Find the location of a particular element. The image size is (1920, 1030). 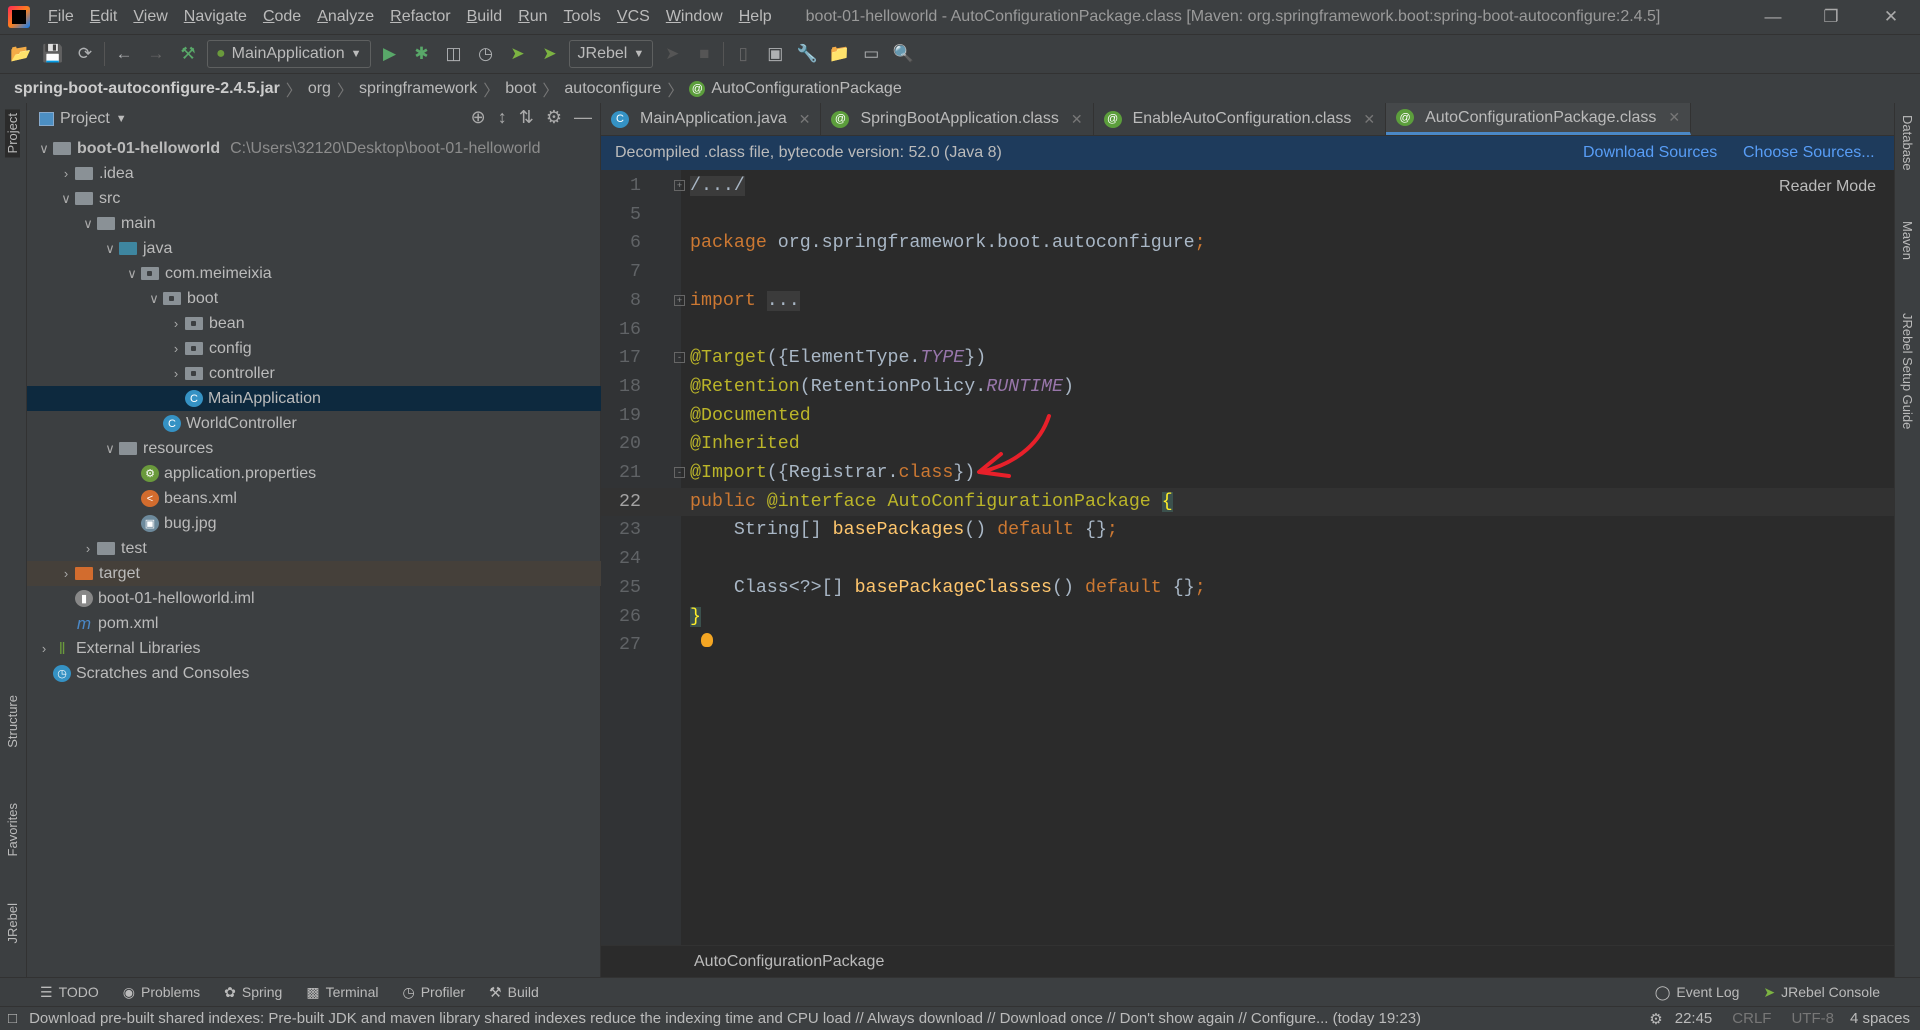

tree-item: › test is located at coordinates (314, 548).